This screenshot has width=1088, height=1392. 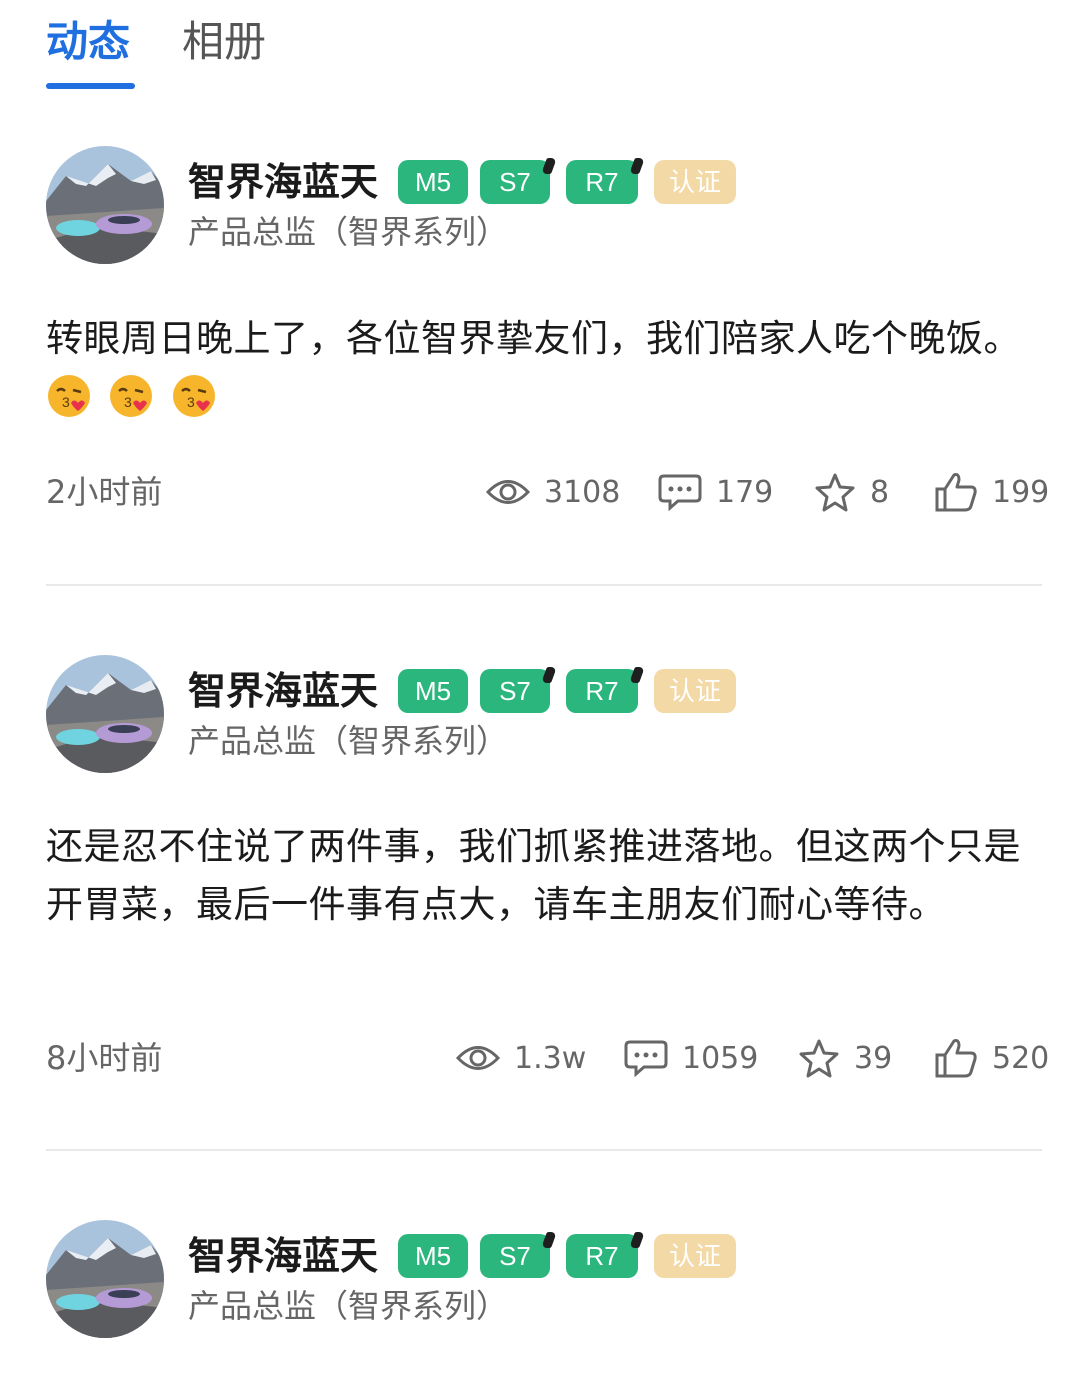 What do you see at coordinates (104, 1058) in the screenshot?
I see `post-time: 8小时前` at bounding box center [104, 1058].